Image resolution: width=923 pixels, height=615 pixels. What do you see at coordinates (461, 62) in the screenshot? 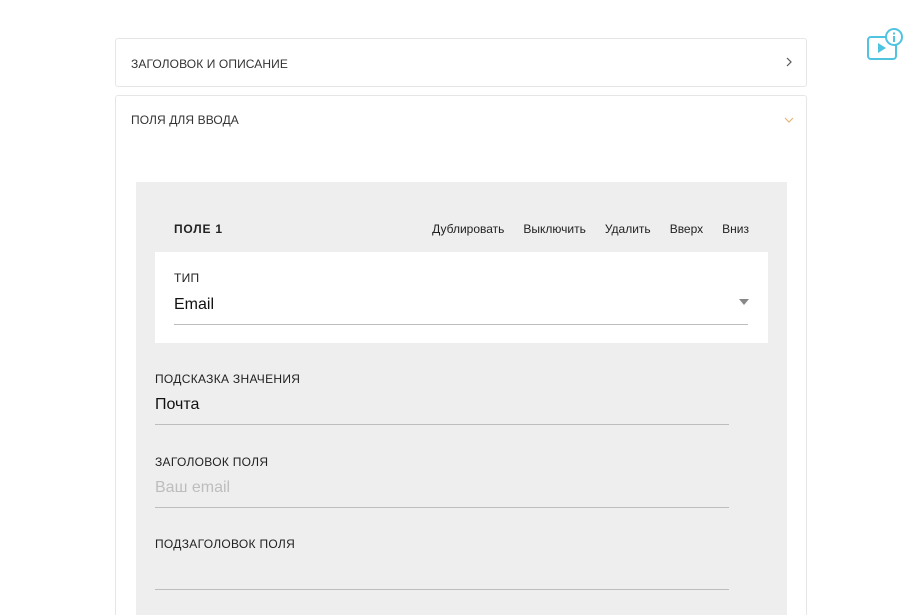
I see `section-title-description: ЗАГОЛОВОК И ОПИСАНИЕ` at bounding box center [461, 62].